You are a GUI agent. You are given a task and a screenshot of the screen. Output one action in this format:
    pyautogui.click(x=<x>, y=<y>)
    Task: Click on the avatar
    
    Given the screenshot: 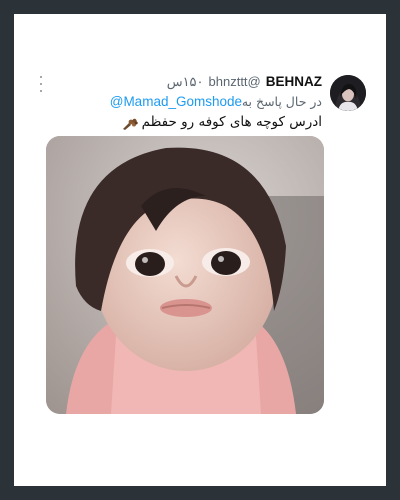 What is the action you would take?
    pyautogui.click(x=348, y=93)
    